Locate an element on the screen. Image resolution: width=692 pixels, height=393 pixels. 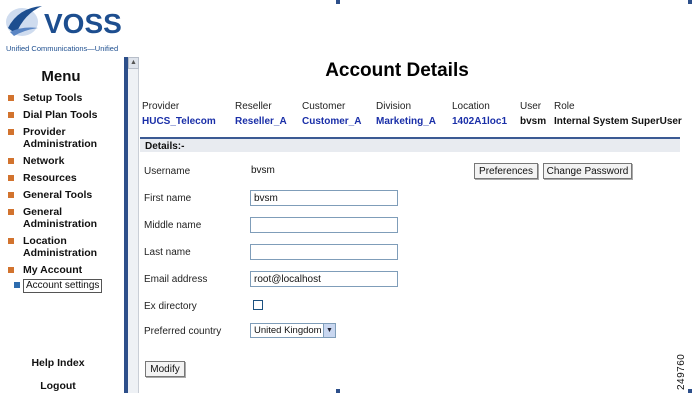
division-header: Division is located at coordinates (394, 106).